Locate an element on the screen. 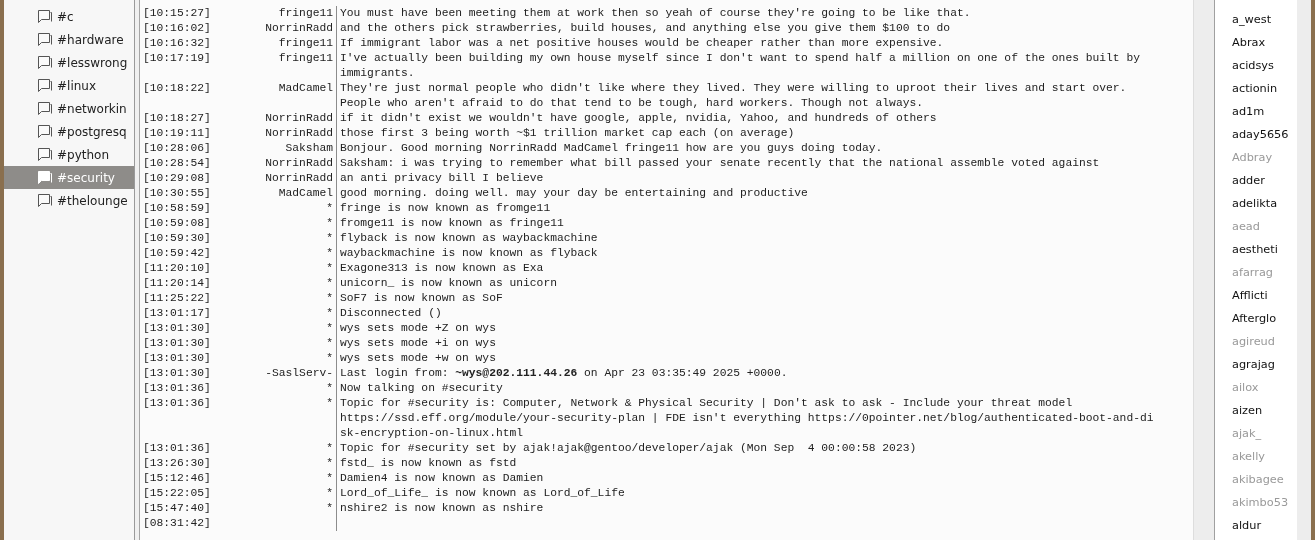 Image resolution: width=1315 pixels, height=540 pixels. timestamp: [10:28:06] is located at coordinates (177, 148).